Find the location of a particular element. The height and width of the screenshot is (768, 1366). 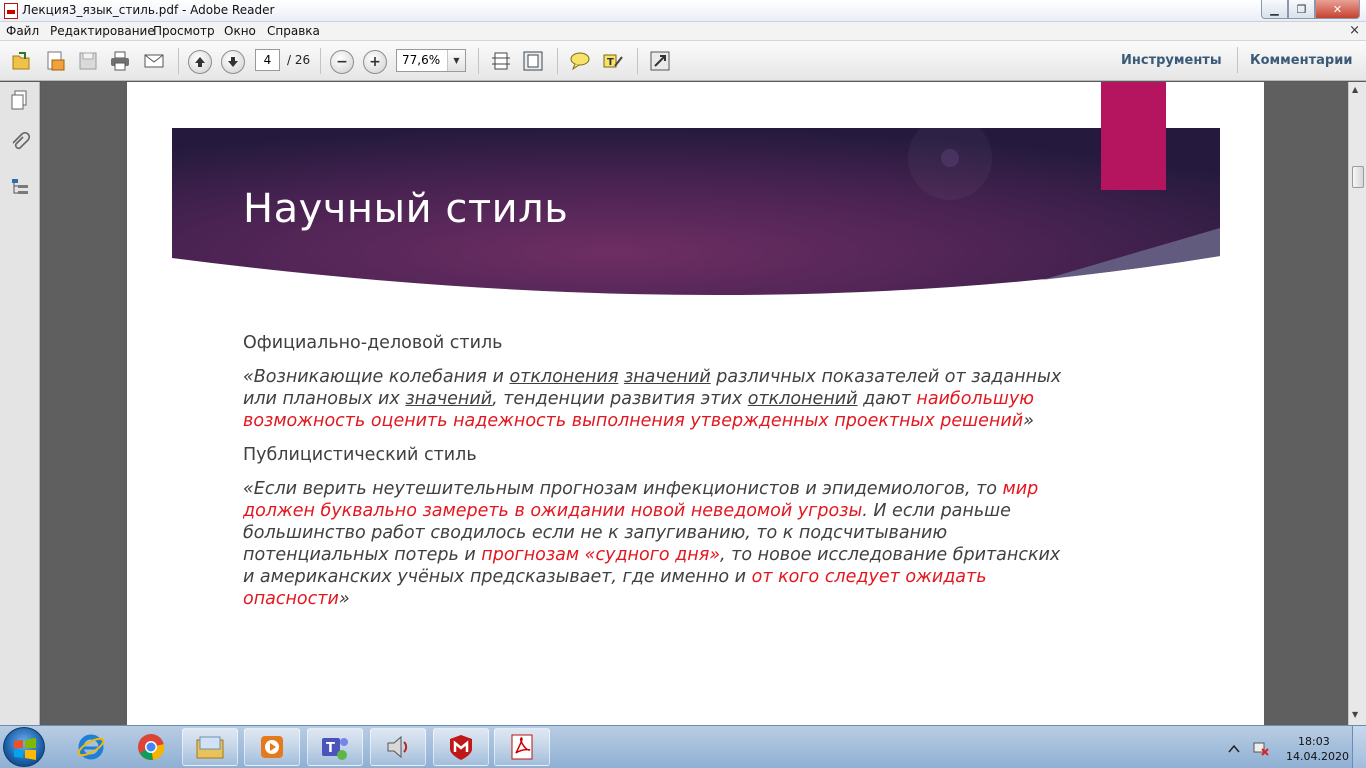

fit-width-icon is located at coordinates (533, 61).